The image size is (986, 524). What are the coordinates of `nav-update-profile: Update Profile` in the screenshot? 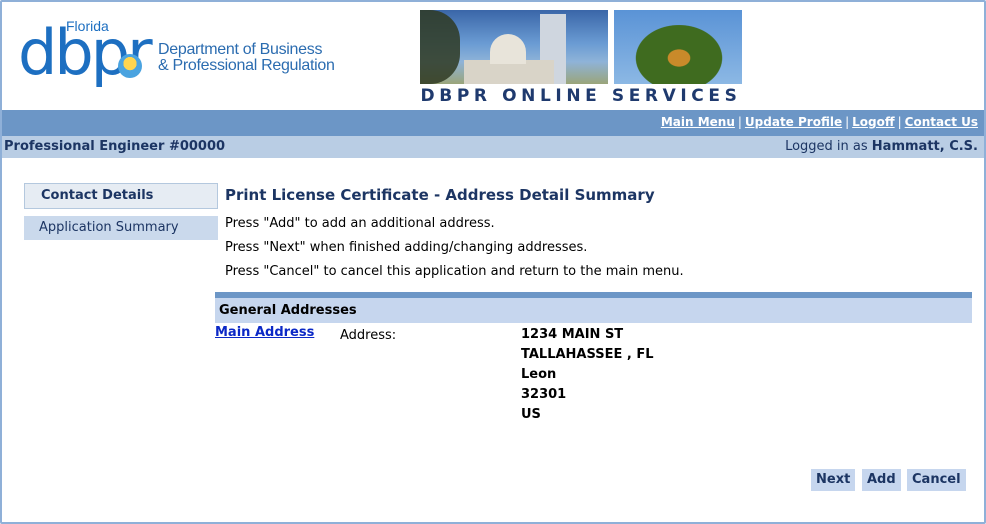 It's located at (793, 122).